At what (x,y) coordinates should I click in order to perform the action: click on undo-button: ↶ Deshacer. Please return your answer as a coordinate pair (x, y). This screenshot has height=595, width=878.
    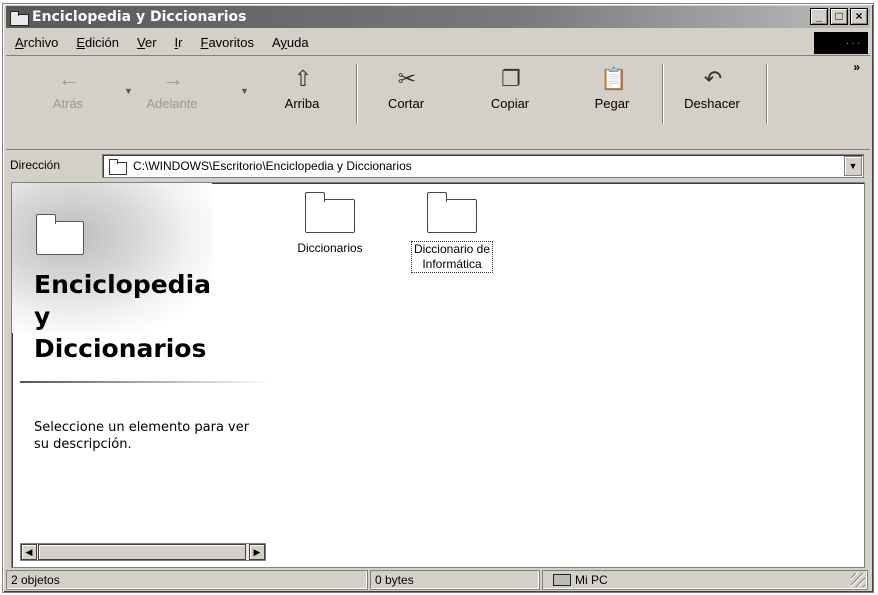
    Looking at the image, I should click on (712, 92).